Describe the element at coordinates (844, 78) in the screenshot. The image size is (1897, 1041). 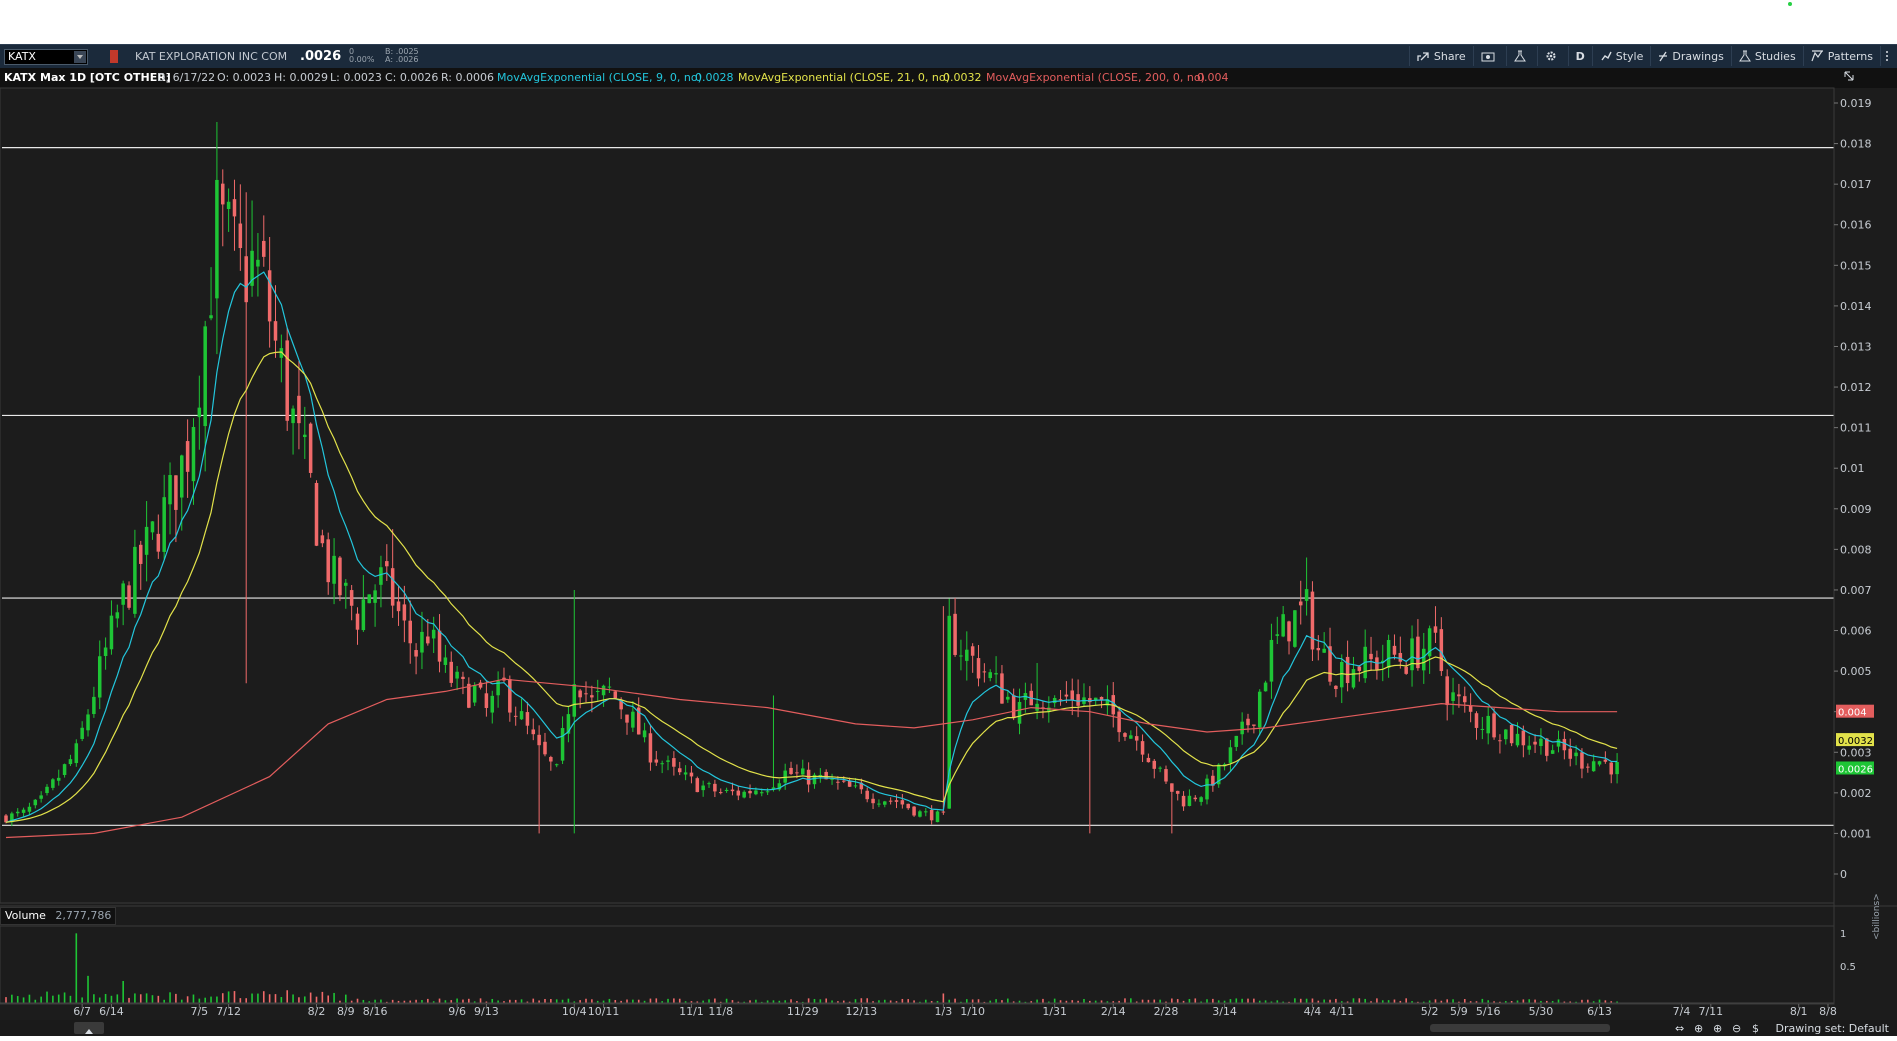
I see `ema21-label: MovAvgExponential (CLOSE, 21, 0, no)` at that location.